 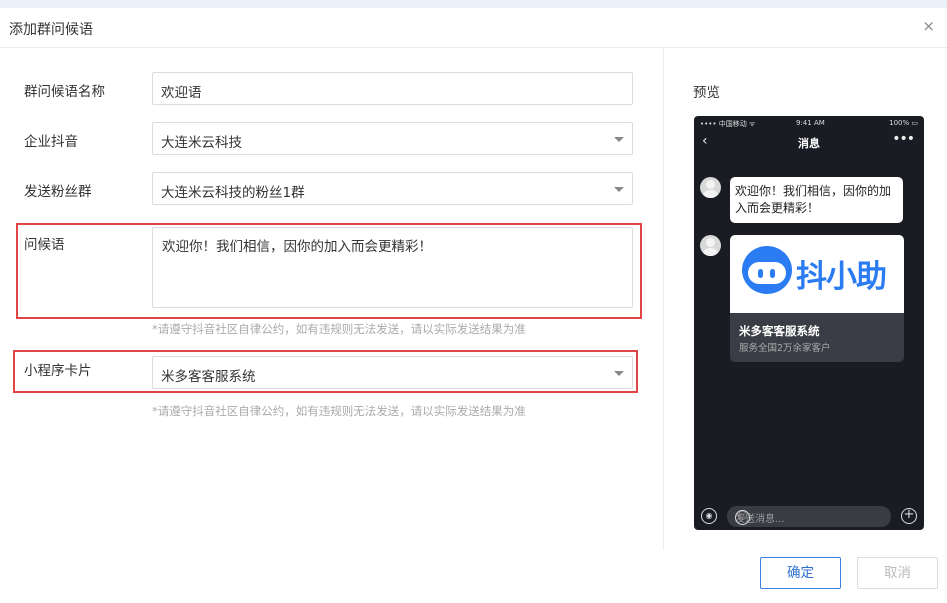 I want to click on card-description: 服务全国2万余家客户, so click(x=785, y=348).